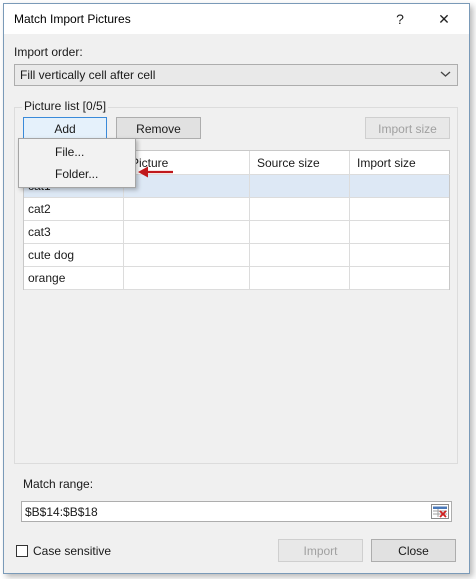  Describe the element at coordinates (300, 163) in the screenshot. I see `column-header-source-size: Source size` at that location.